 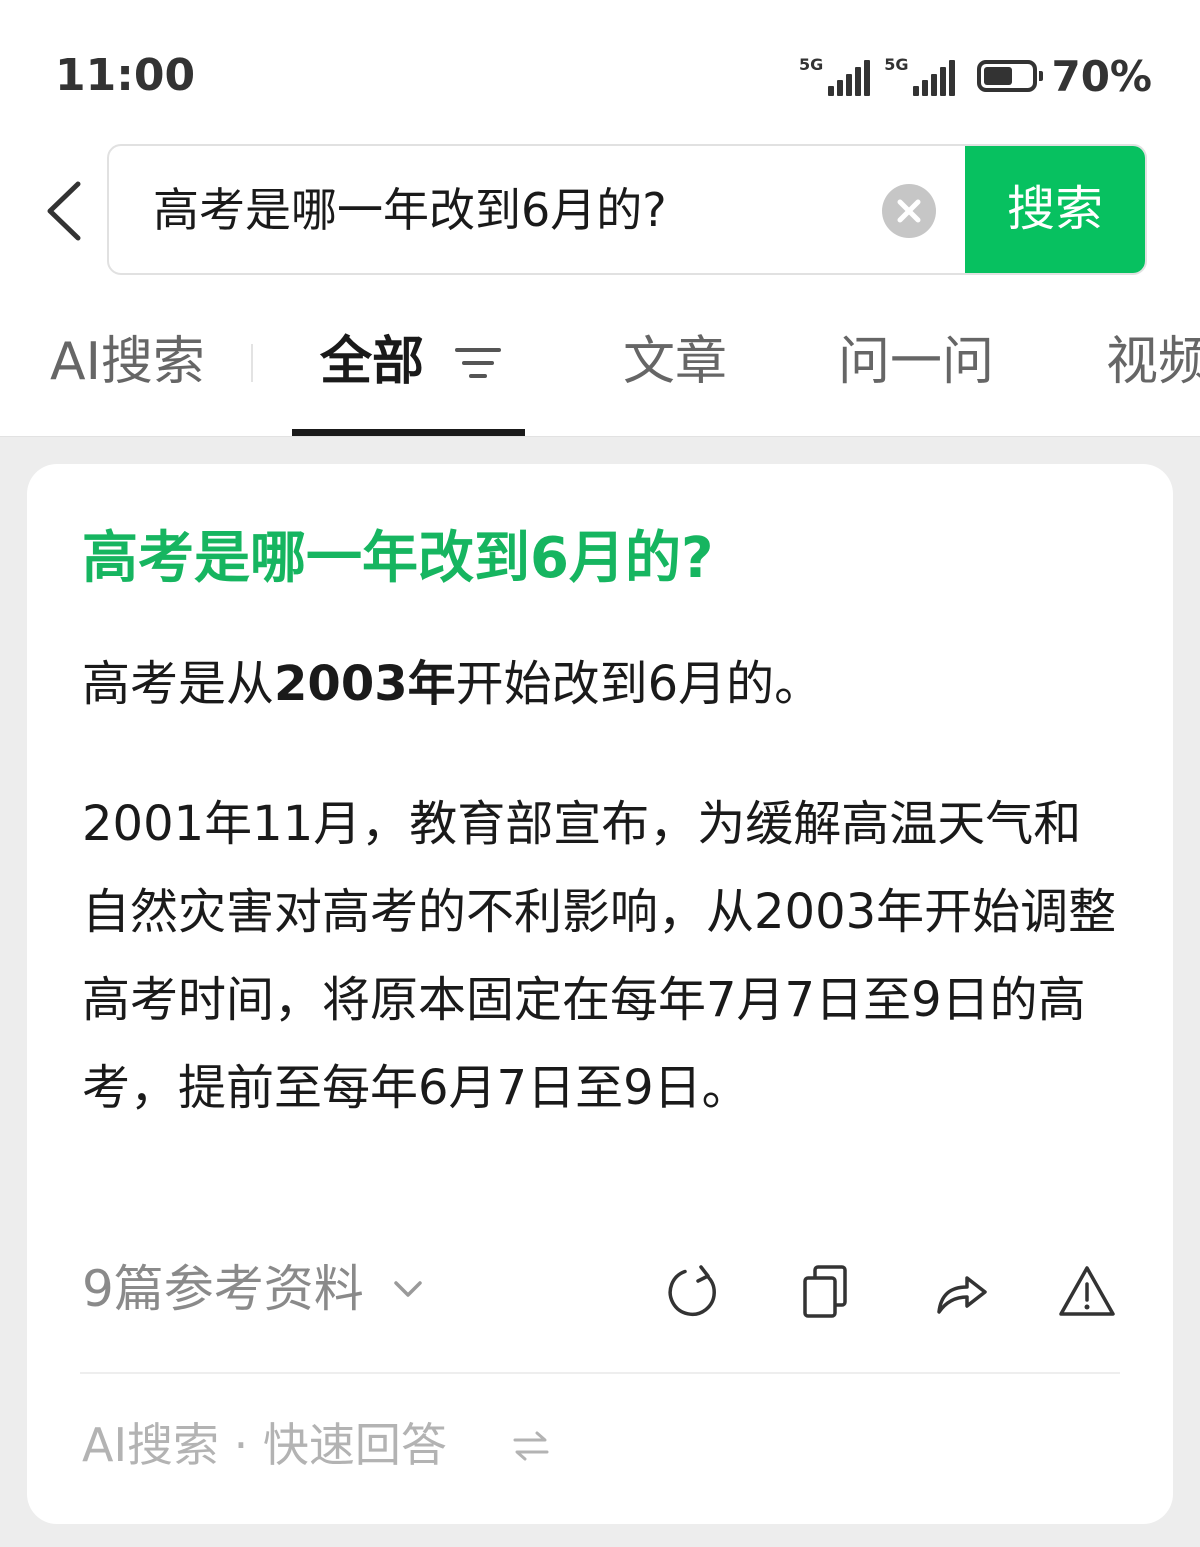 I want to click on back-icon, so click(x=64, y=211).